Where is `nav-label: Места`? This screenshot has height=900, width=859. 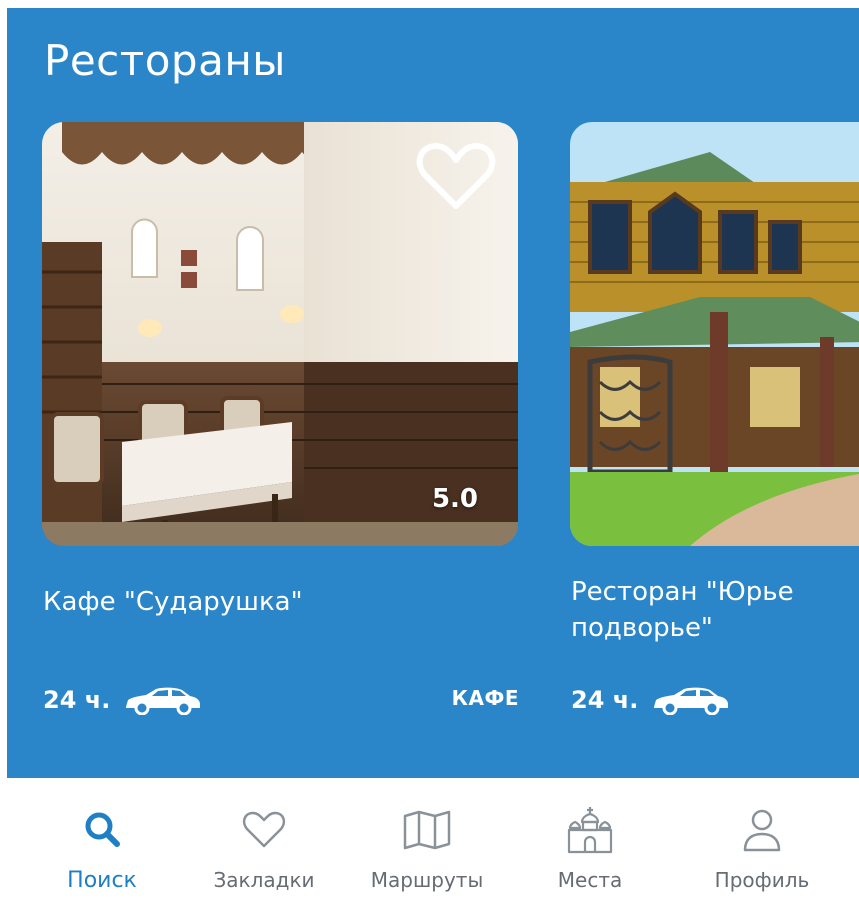
nav-label: Места is located at coordinates (590, 880).